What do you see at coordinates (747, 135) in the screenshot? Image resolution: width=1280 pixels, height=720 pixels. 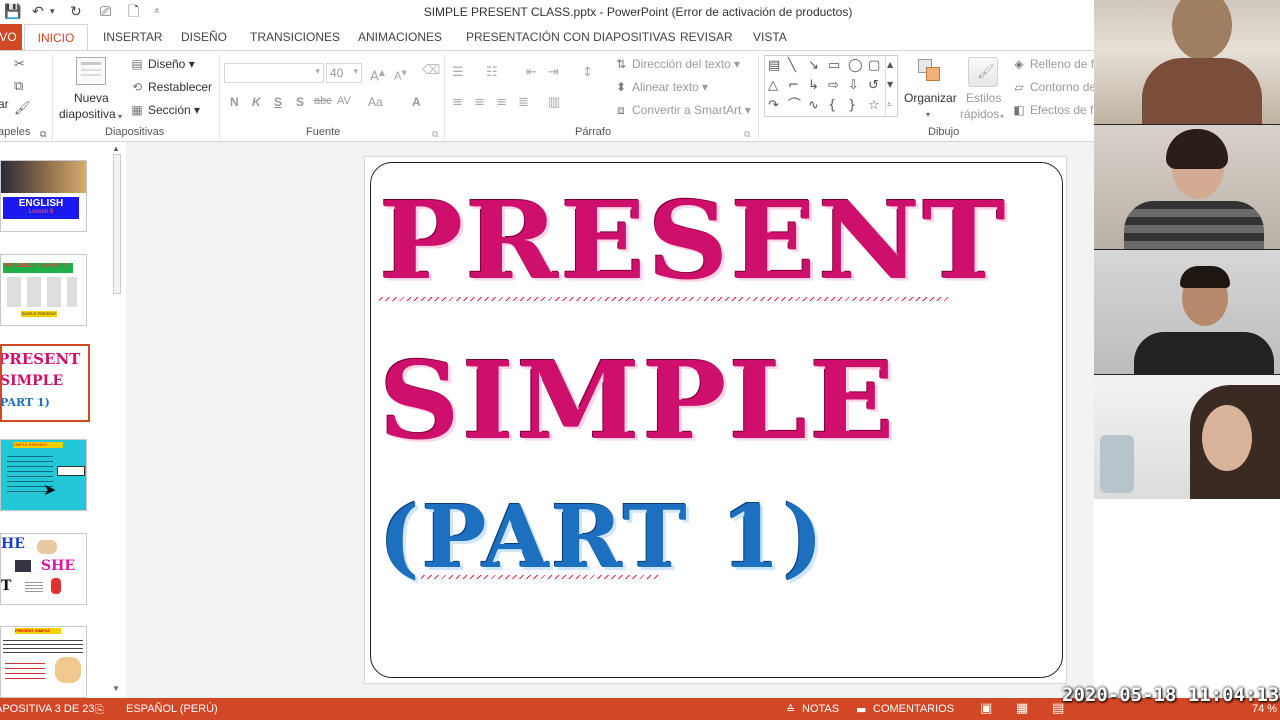 I see `paragraph-launcher-icon: ⧉` at bounding box center [747, 135].